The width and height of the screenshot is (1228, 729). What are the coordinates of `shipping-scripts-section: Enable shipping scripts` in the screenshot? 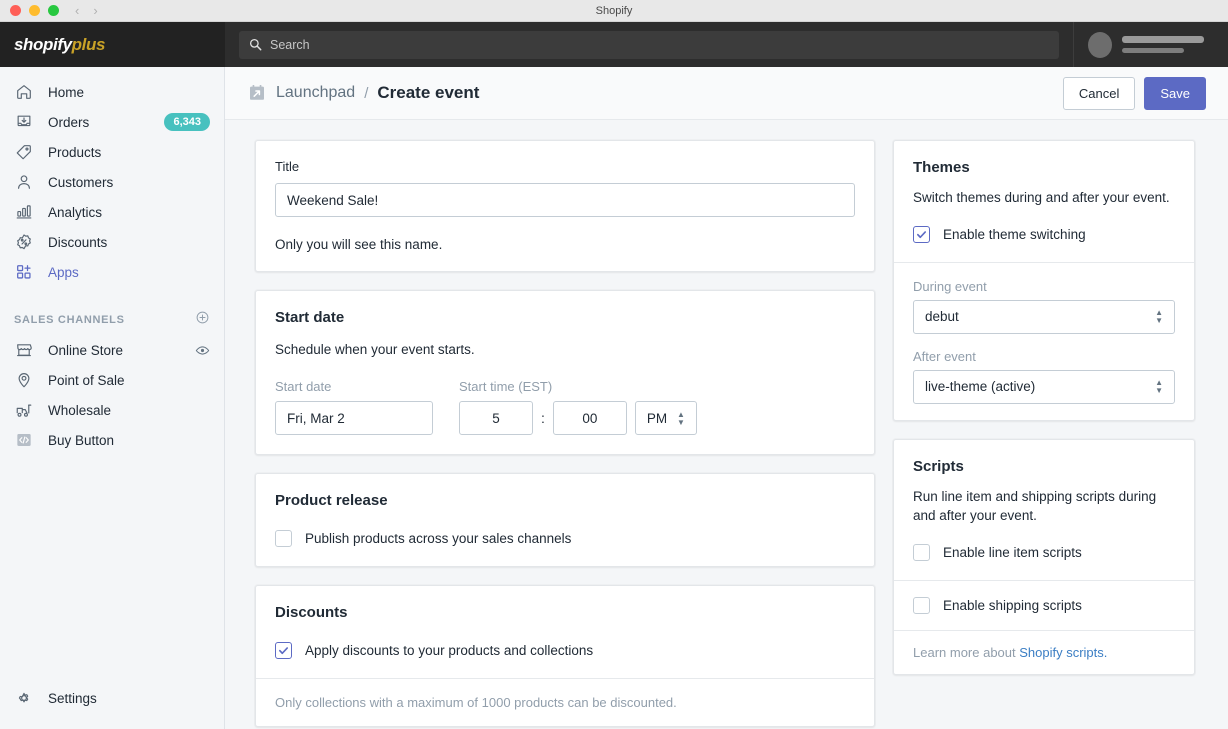 It's located at (1044, 605).